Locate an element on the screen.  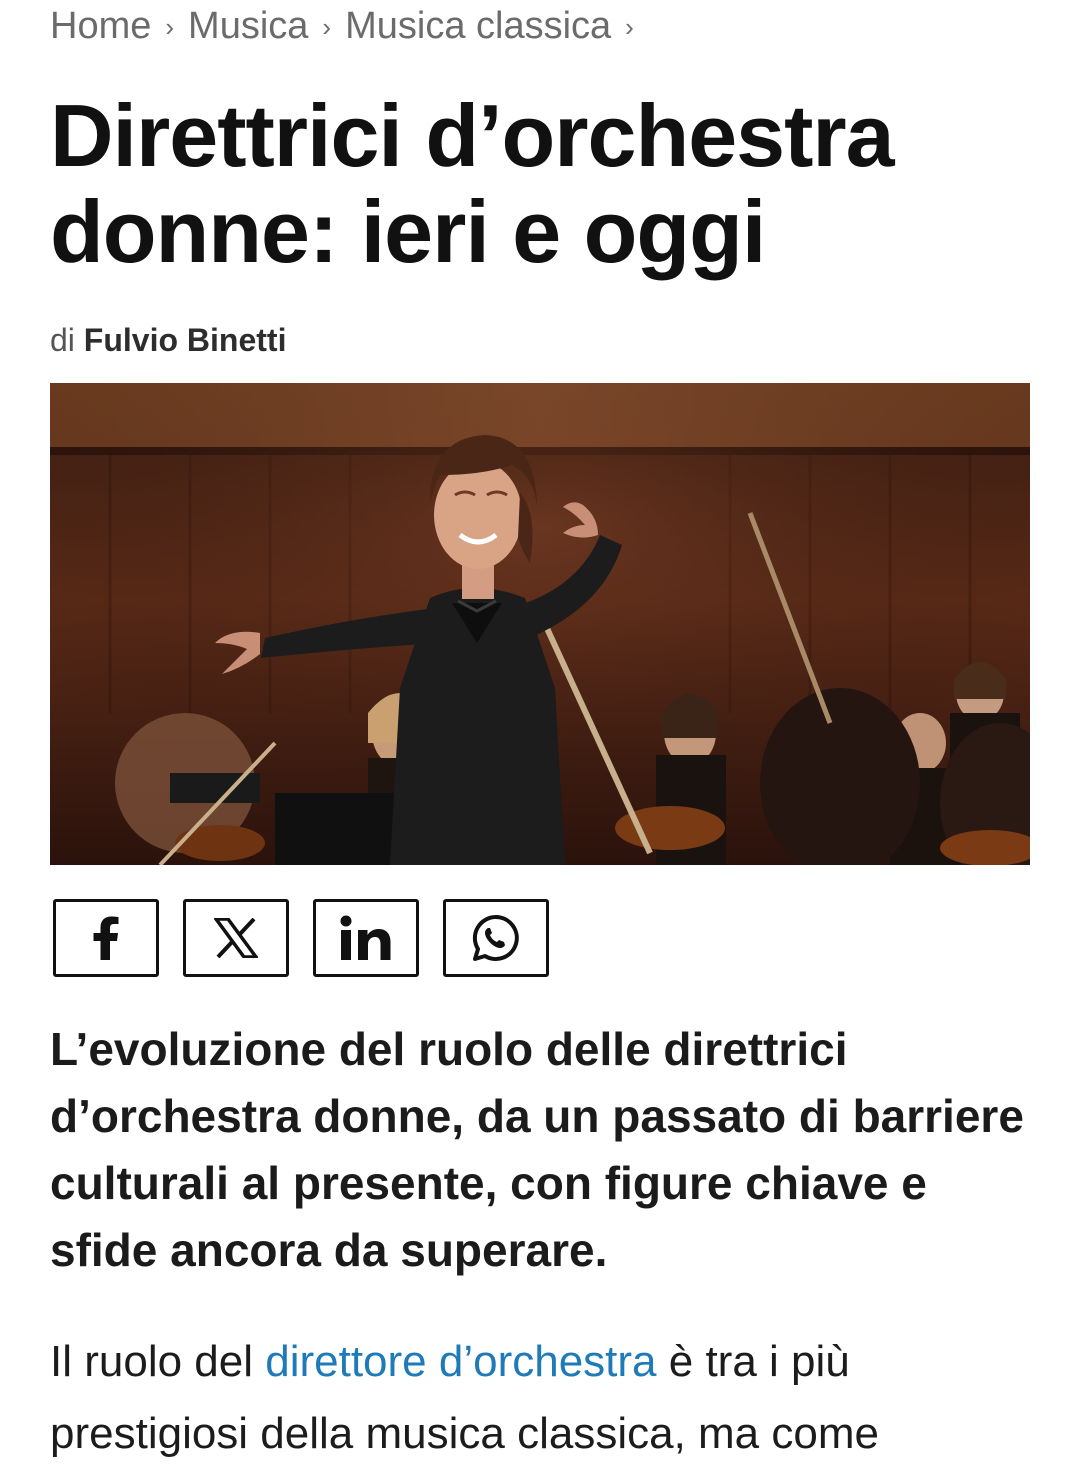
facebook-icon is located at coordinates (106, 938).